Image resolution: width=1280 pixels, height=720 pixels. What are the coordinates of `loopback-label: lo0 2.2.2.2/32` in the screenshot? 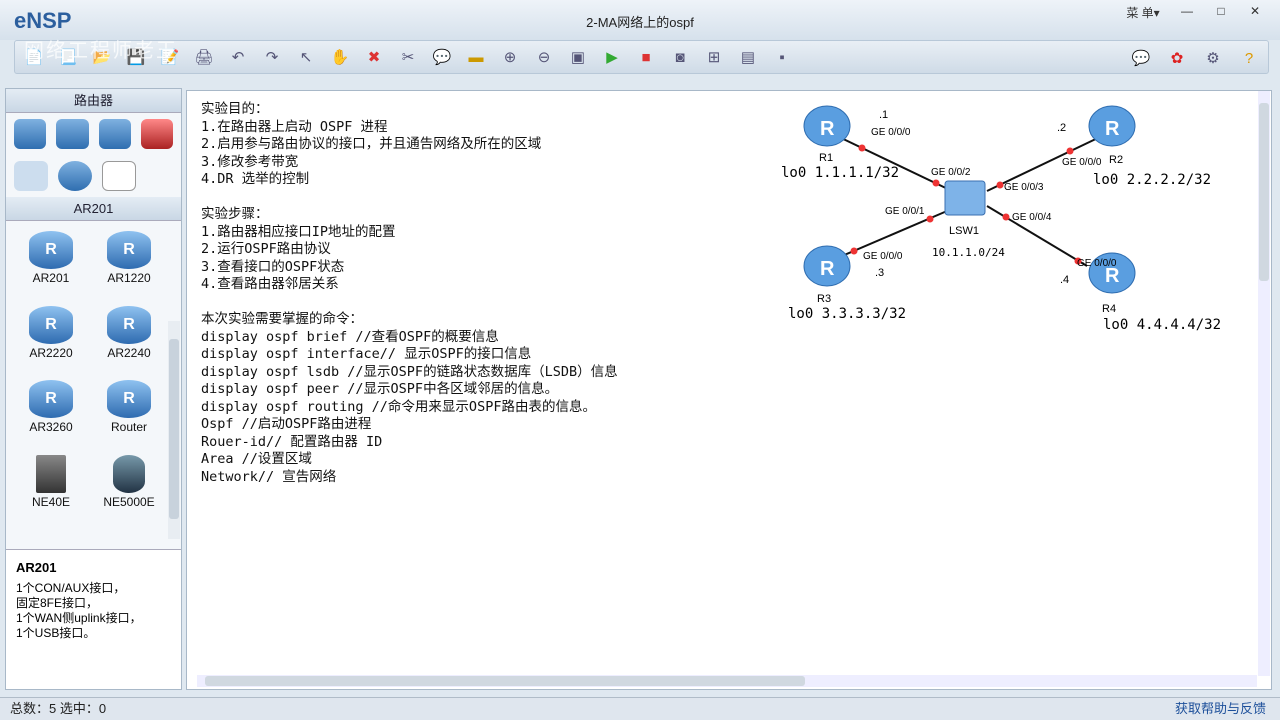 It's located at (1152, 180).